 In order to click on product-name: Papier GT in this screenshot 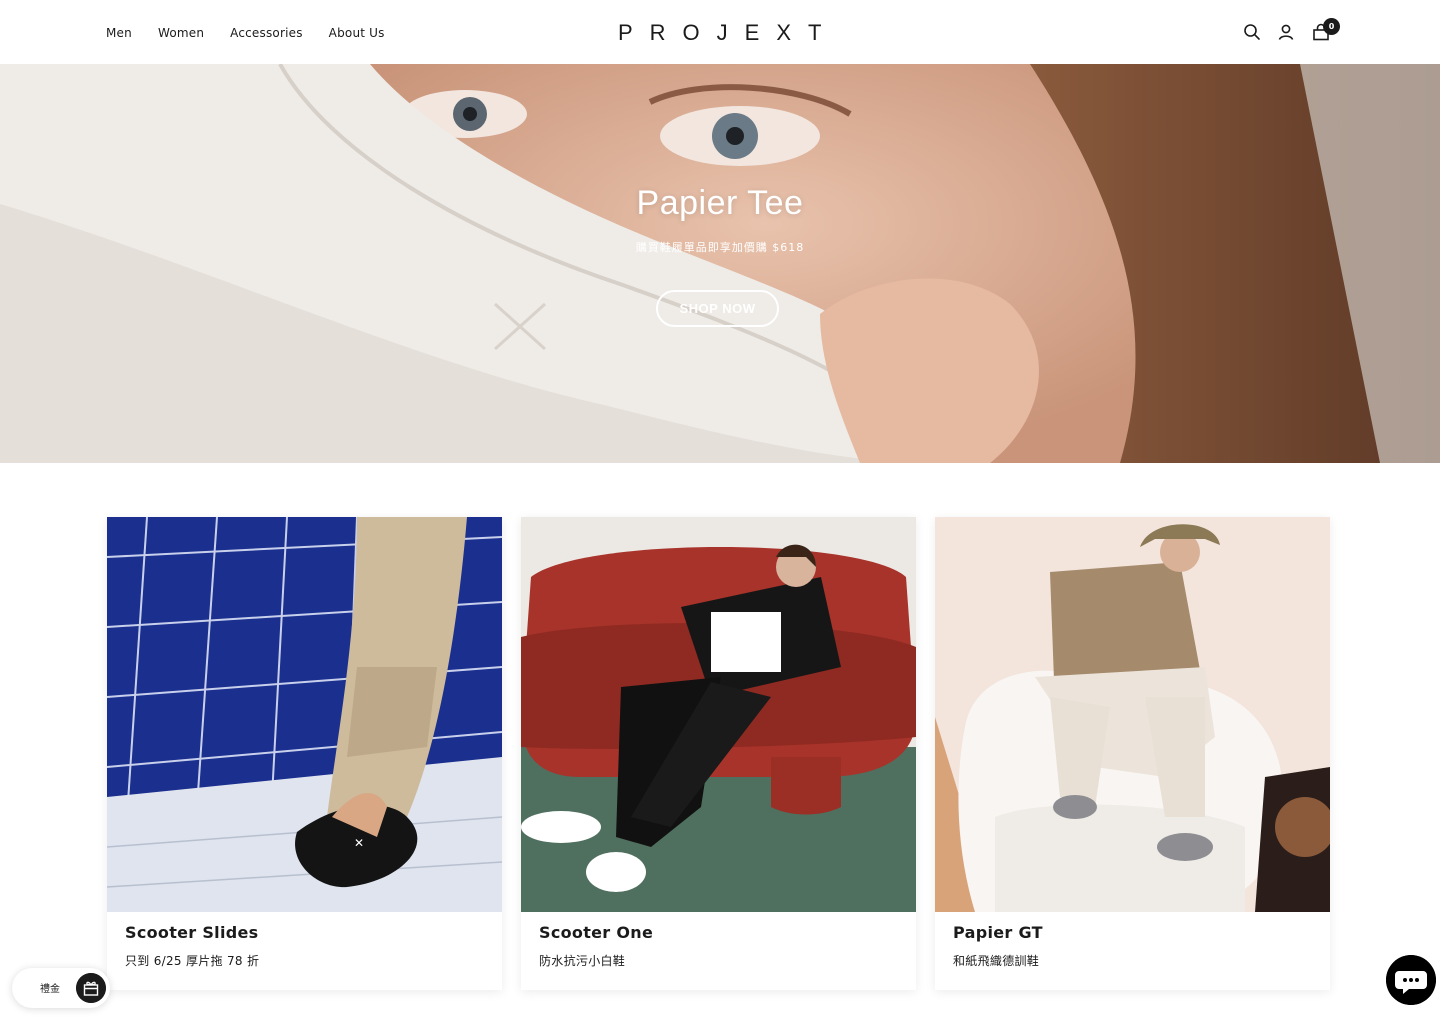, I will do `click(998, 932)`.